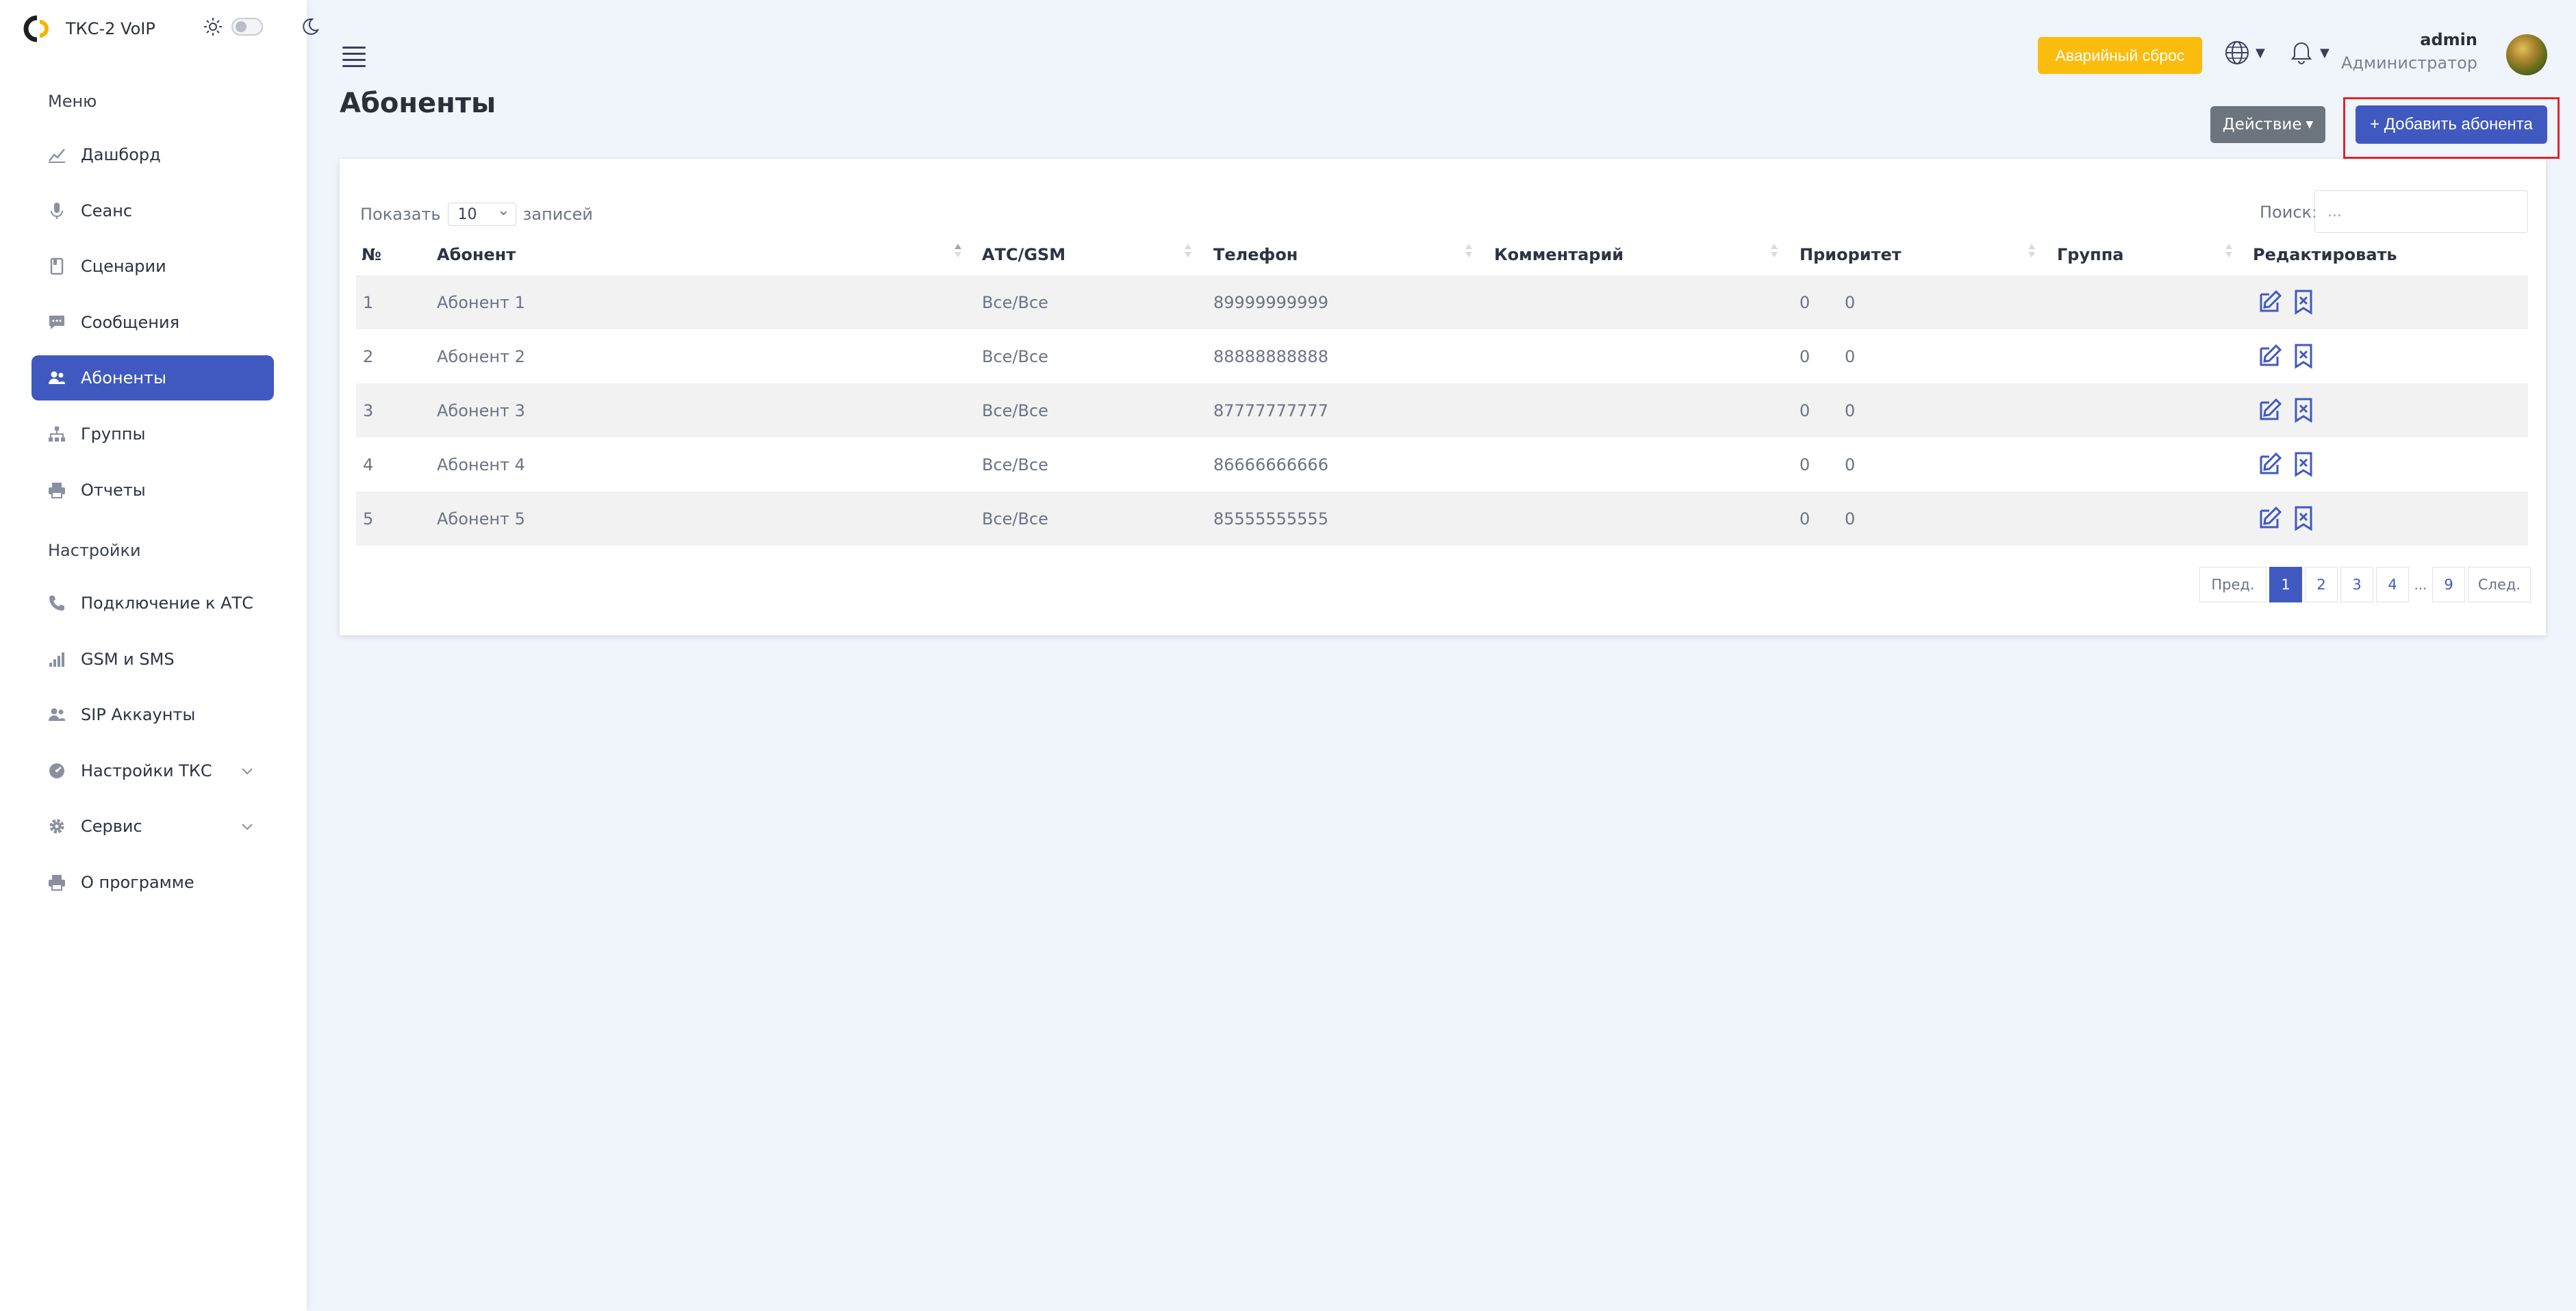  What do you see at coordinates (128, 659) in the screenshot?
I see `sidebar-item-label: GSM и SMS` at bounding box center [128, 659].